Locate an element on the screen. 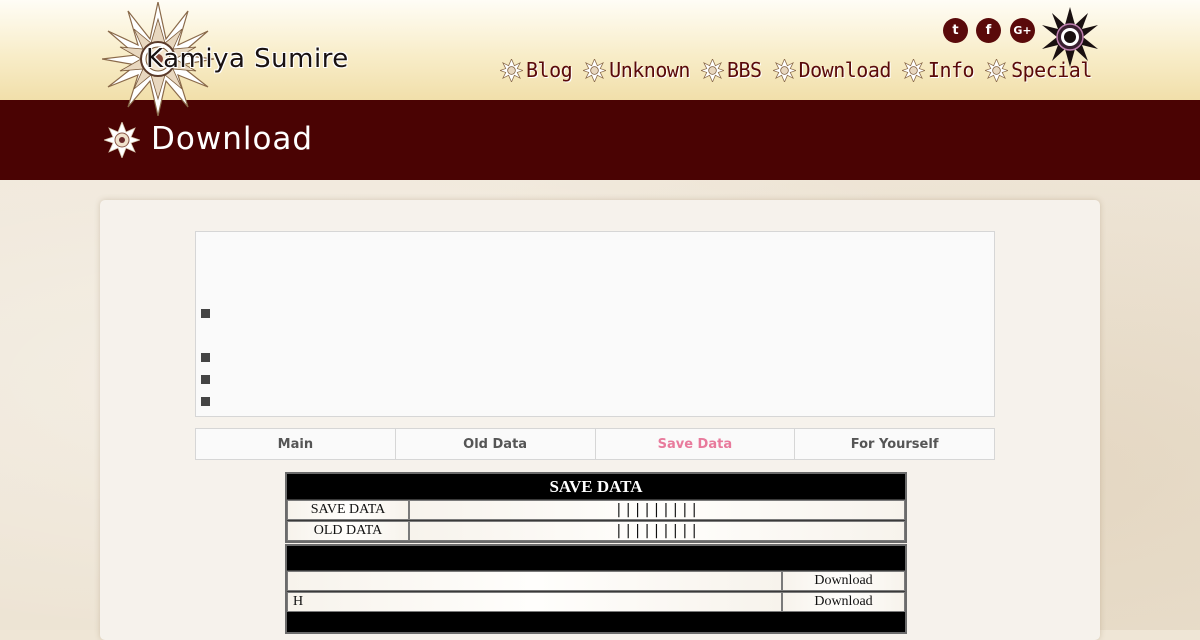 Image resolution: width=1200 pixels, height=640 pixels. tab-main: Main is located at coordinates (296, 444).